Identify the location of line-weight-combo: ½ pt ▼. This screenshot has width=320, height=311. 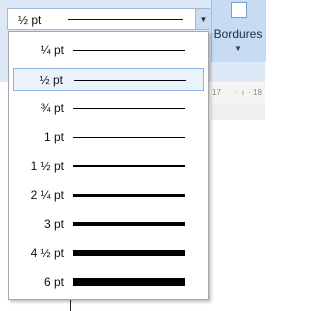
(109, 19).